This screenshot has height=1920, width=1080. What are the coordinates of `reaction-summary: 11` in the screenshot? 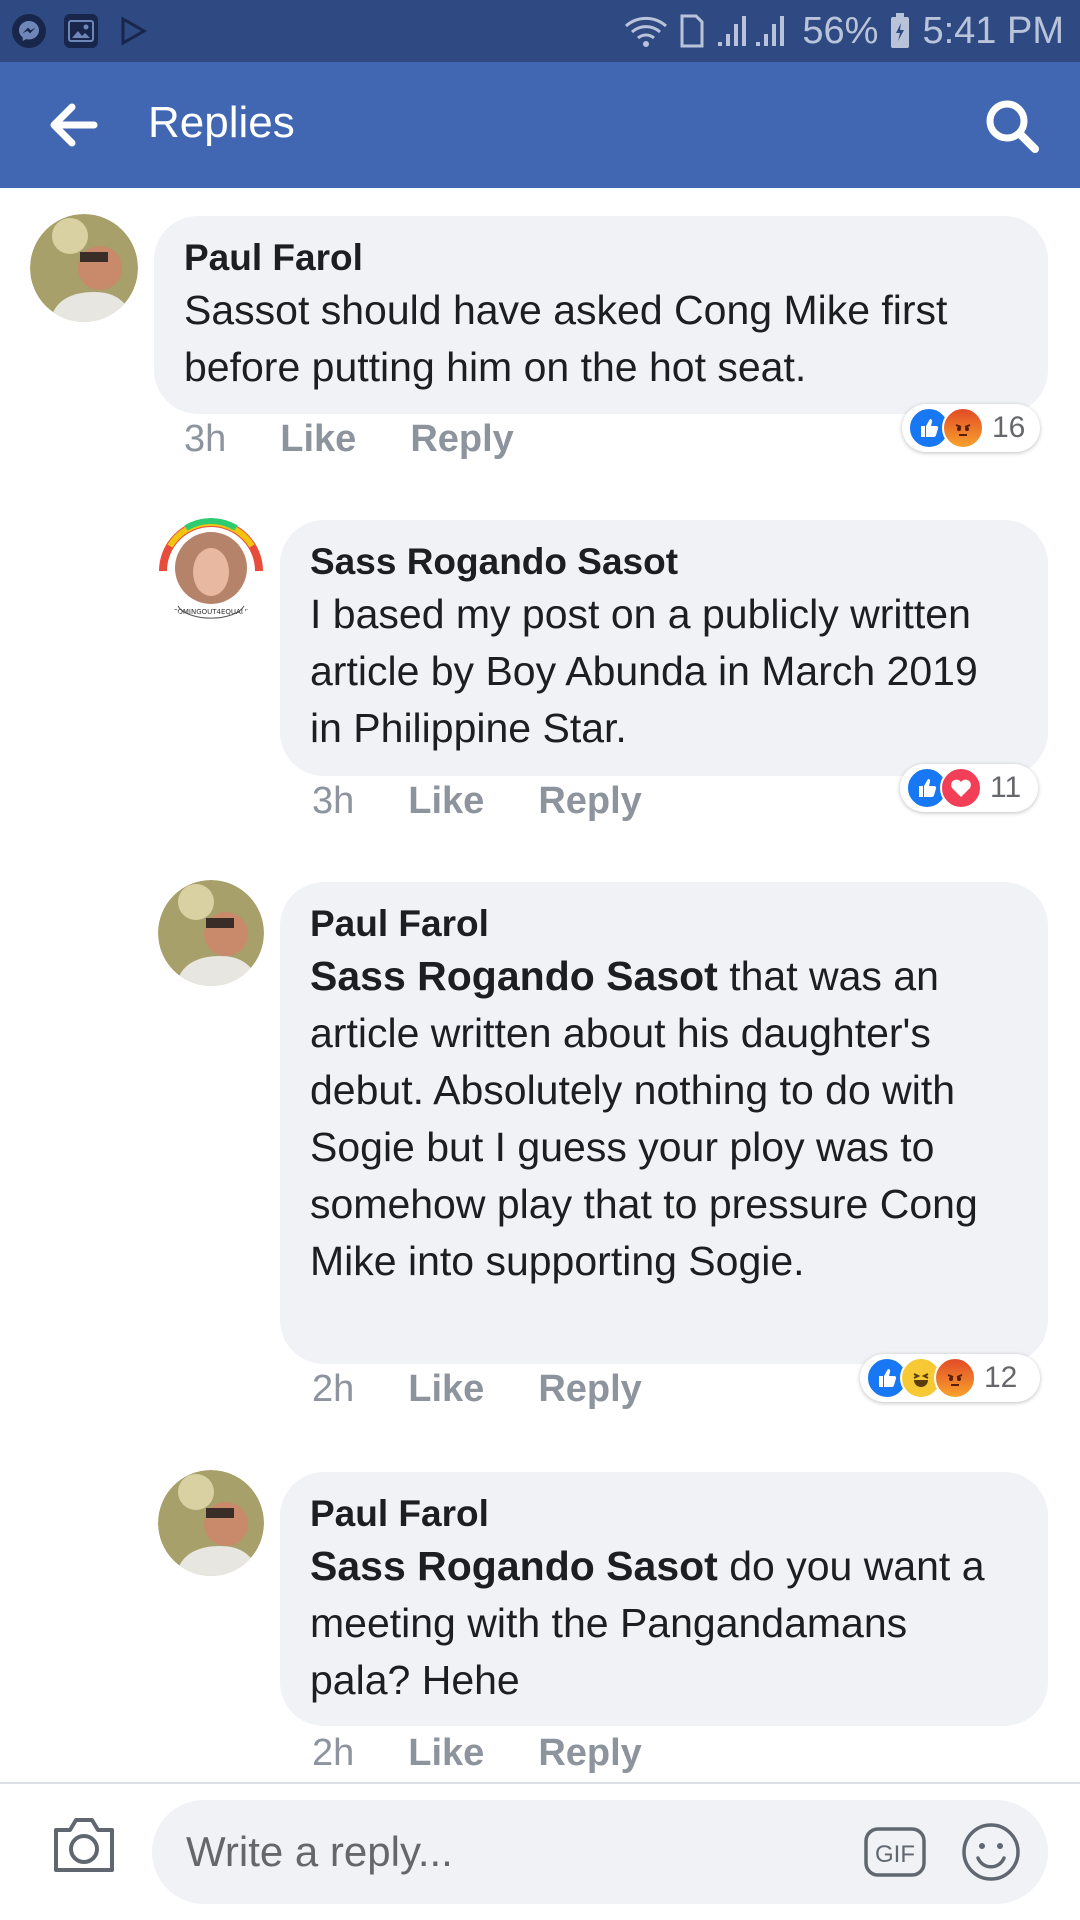 It's located at (969, 788).